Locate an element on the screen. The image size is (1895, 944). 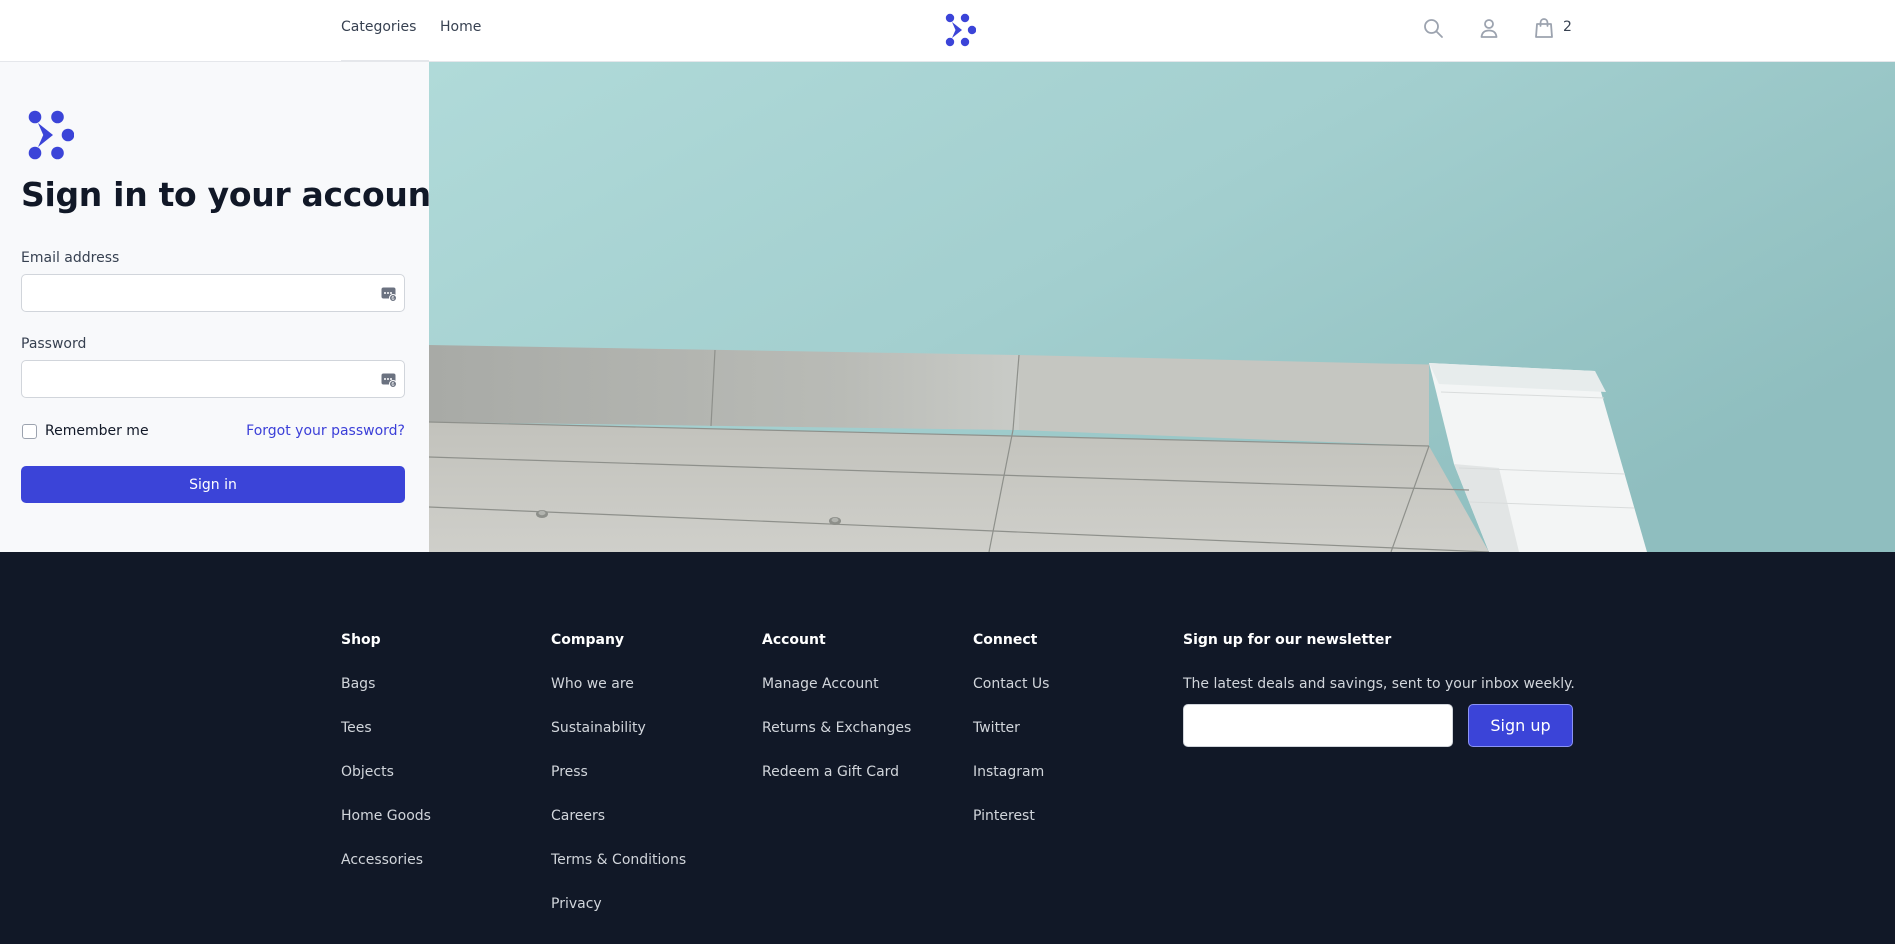
footer-link: Instagram is located at coordinates (1008, 772).